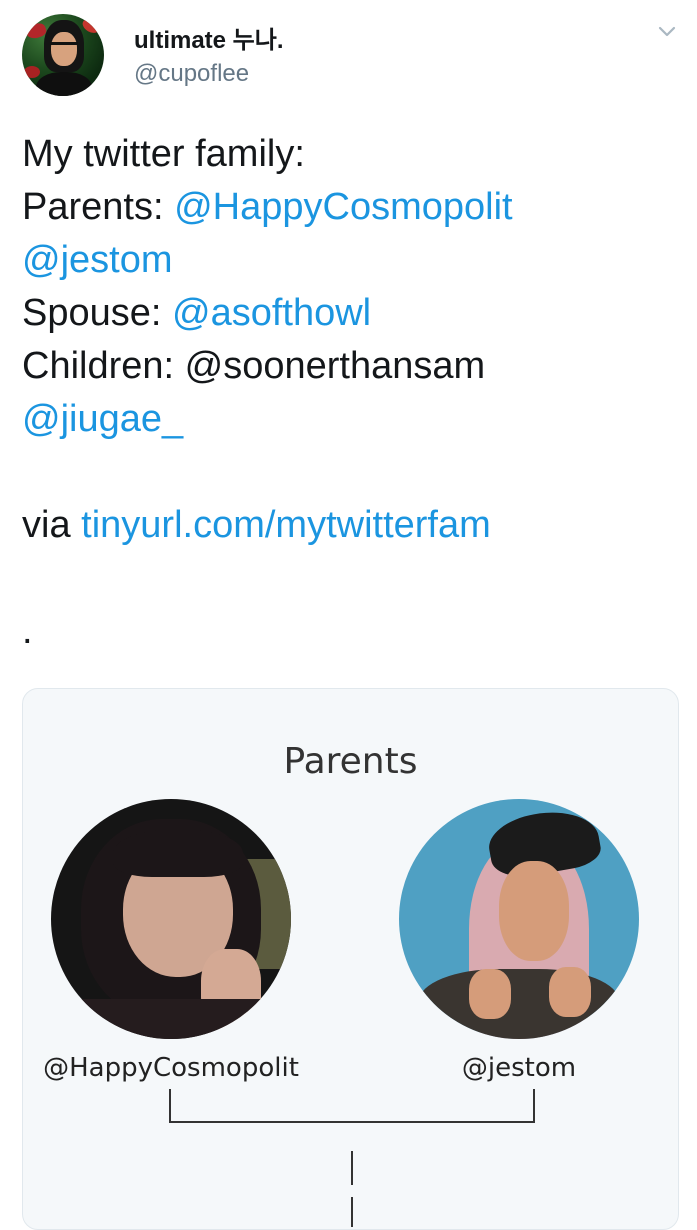 The height and width of the screenshot is (1230, 697). What do you see at coordinates (271, 313) in the screenshot?
I see `mention-link: @asofthowl` at bounding box center [271, 313].